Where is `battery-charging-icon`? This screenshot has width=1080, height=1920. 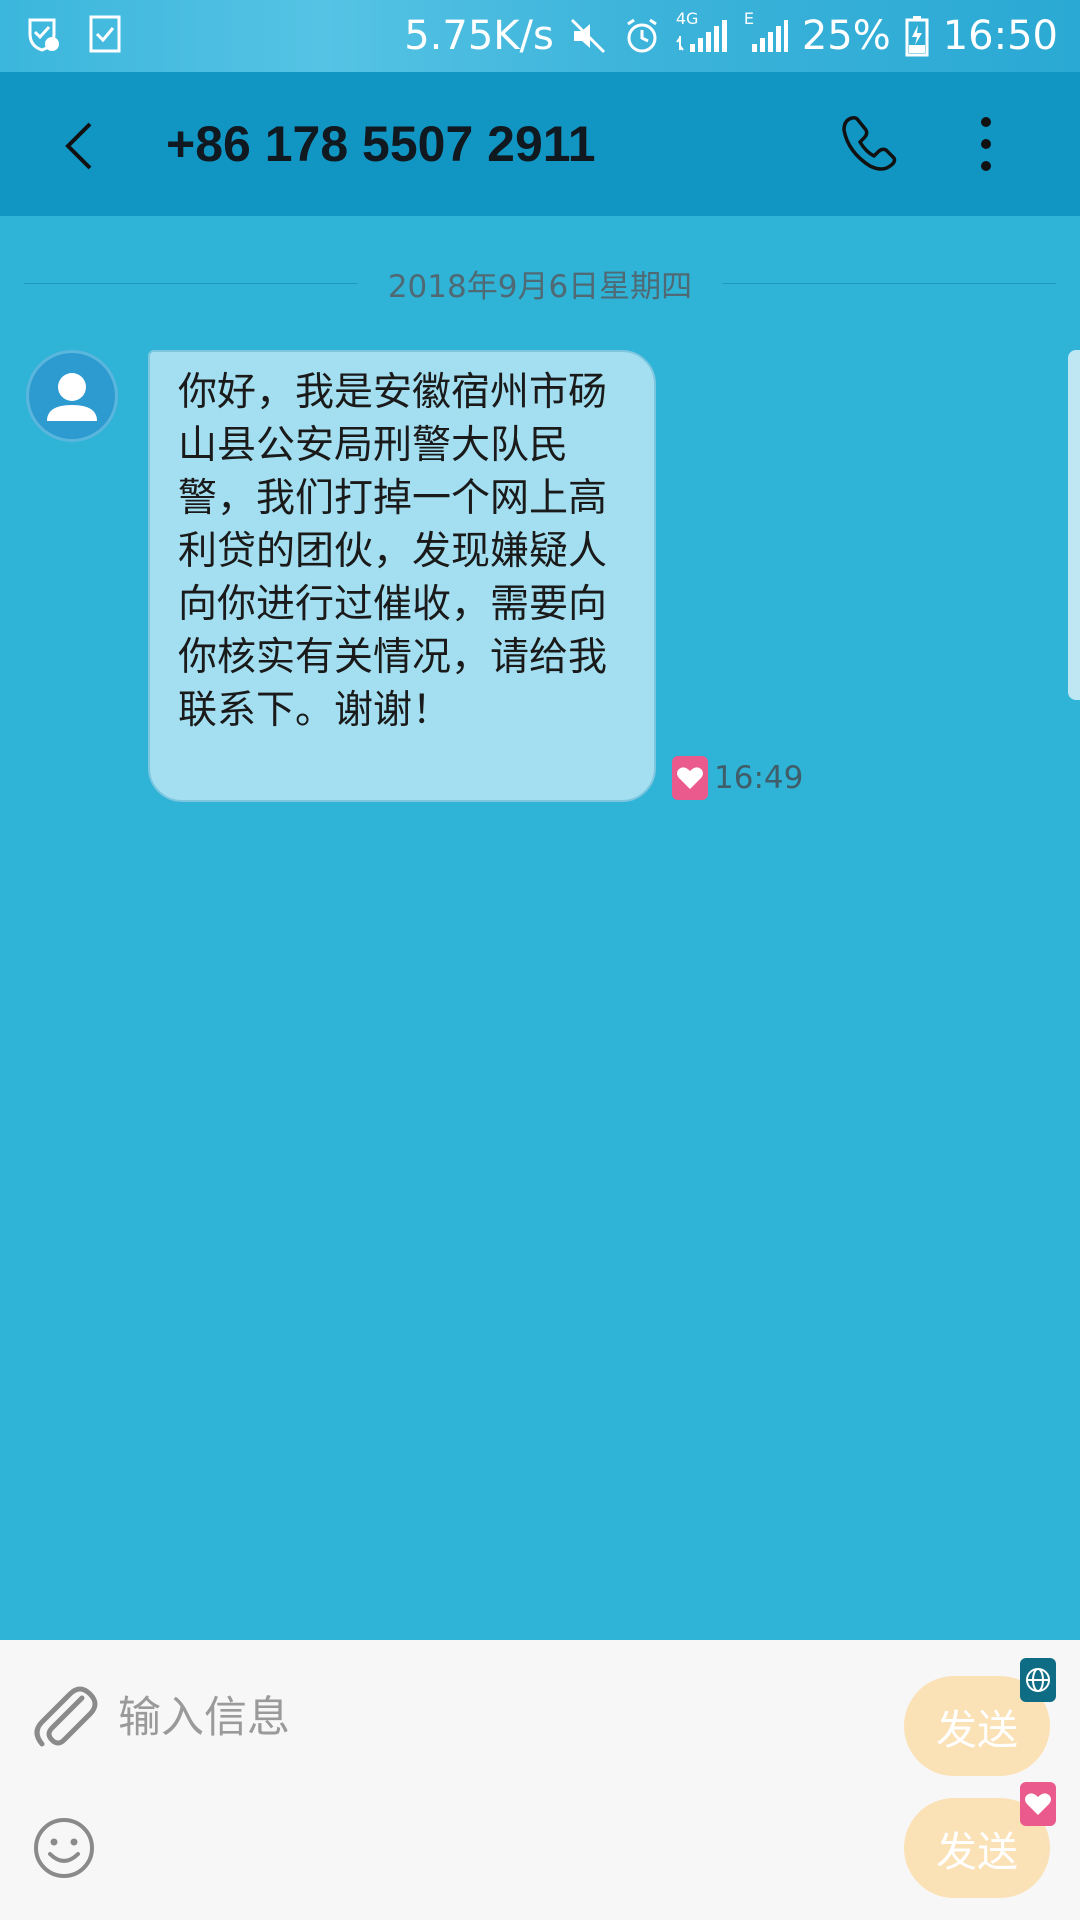
battery-charging-icon is located at coordinates (917, 36).